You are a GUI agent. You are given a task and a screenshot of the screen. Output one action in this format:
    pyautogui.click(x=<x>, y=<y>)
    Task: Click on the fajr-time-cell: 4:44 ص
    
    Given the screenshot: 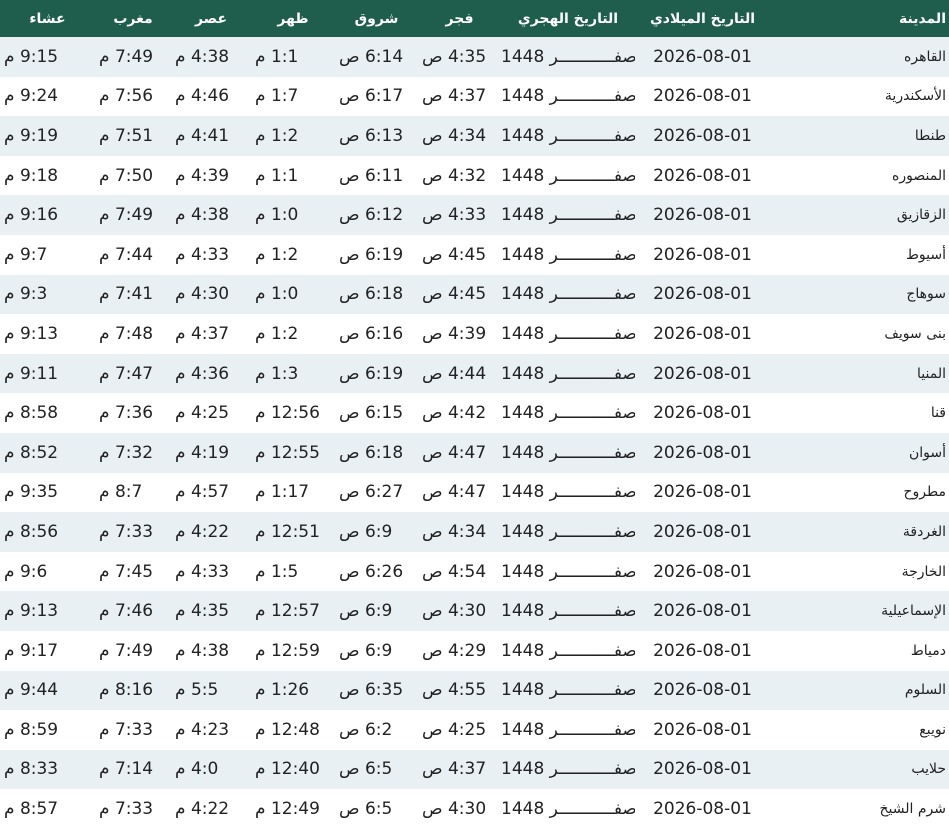 What is the action you would take?
    pyautogui.click(x=459, y=374)
    